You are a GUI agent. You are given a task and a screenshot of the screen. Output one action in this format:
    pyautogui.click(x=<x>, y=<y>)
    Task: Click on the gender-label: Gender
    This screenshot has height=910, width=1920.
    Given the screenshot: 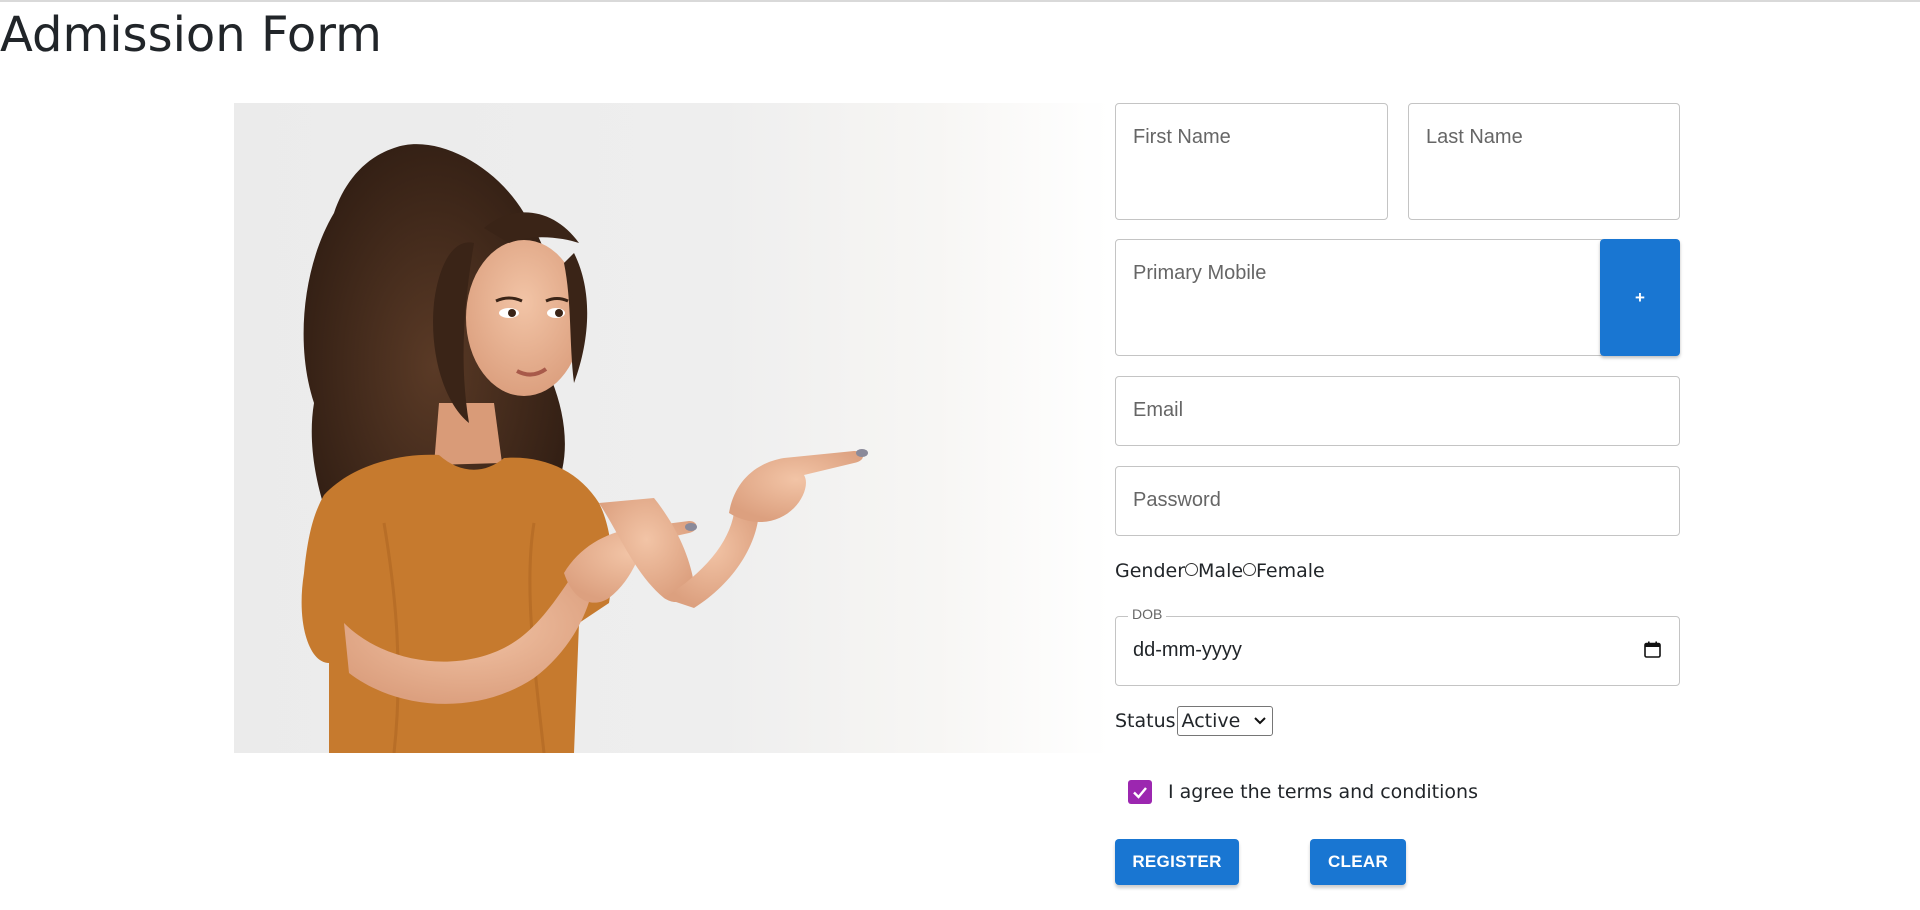 What is the action you would take?
    pyautogui.click(x=1150, y=571)
    